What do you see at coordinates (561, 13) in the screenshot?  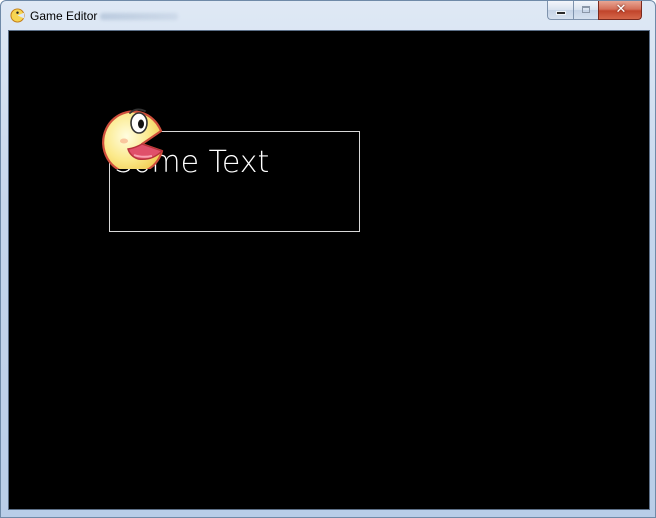 I see `minimize-icon` at bounding box center [561, 13].